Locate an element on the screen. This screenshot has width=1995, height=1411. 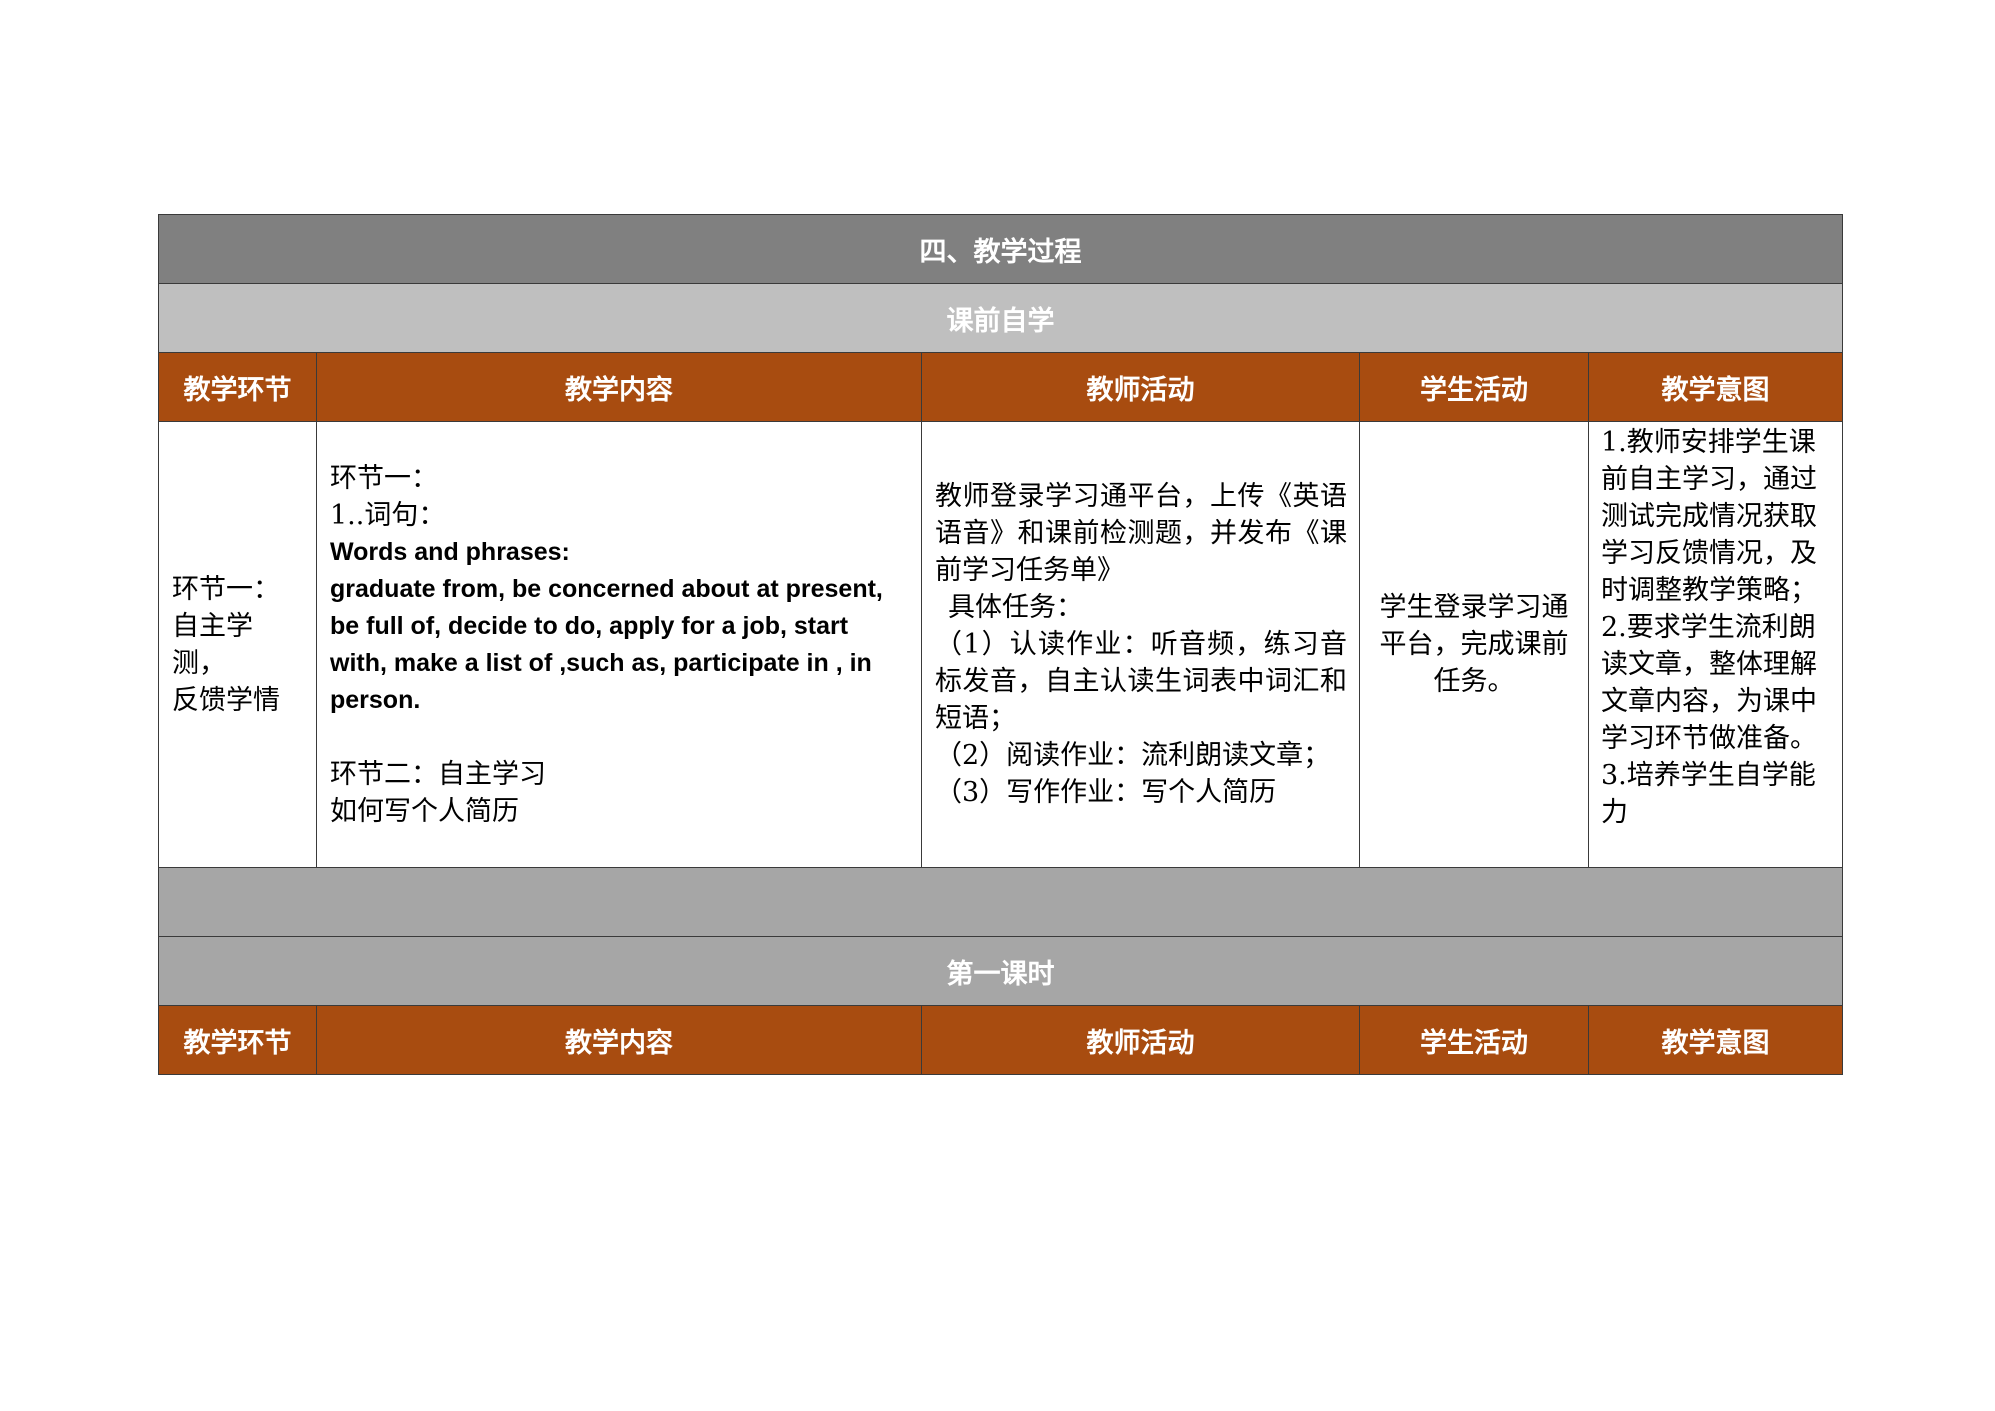
pre-class-title: 课前自学 is located at coordinates (1000, 318).